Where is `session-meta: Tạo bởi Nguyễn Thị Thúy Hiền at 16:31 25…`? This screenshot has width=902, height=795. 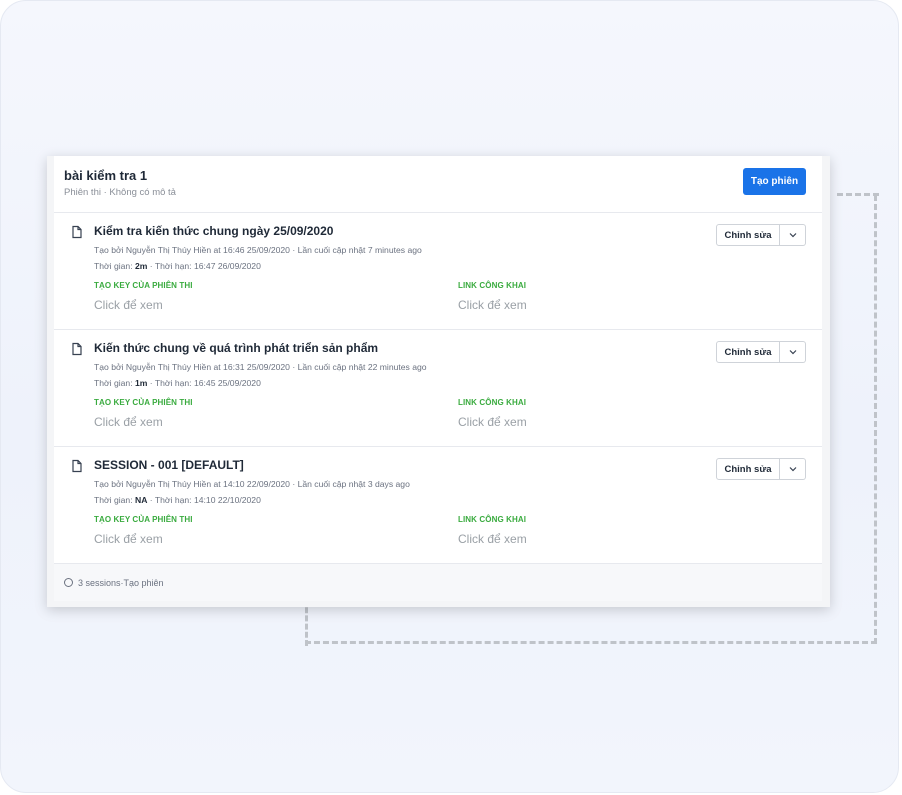
session-meta: Tạo bởi Nguyễn Thị Thúy Hiền at 16:31 25… is located at coordinates (260, 375).